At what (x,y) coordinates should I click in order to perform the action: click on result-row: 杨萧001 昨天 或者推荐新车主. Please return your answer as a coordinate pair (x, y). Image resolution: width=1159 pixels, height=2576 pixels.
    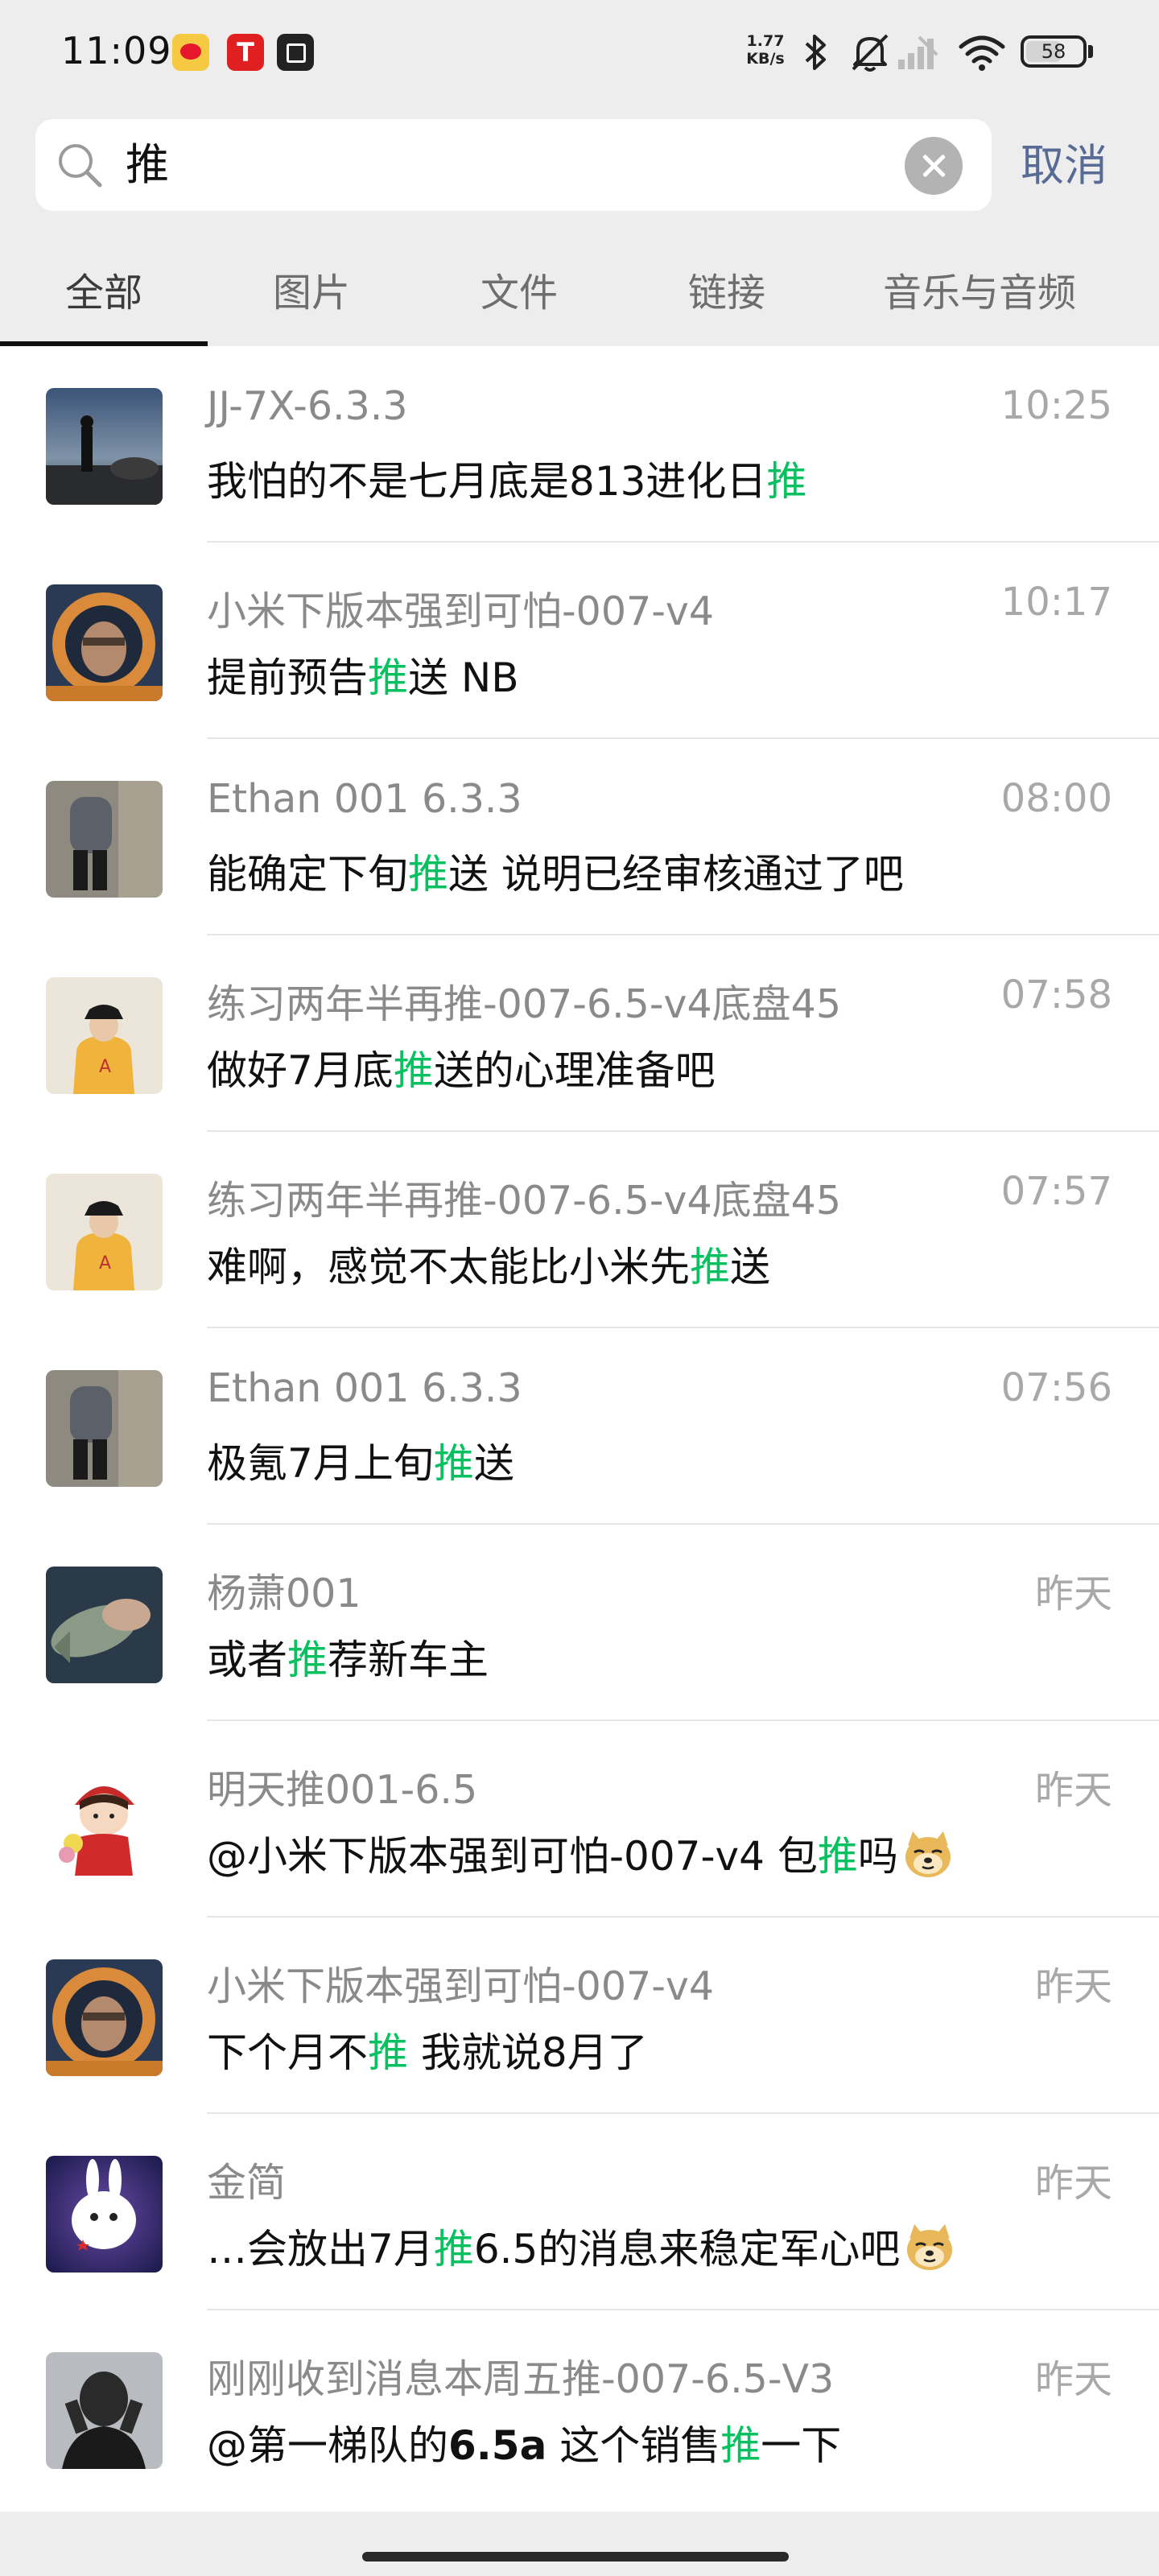
    Looking at the image, I should click on (579, 1623).